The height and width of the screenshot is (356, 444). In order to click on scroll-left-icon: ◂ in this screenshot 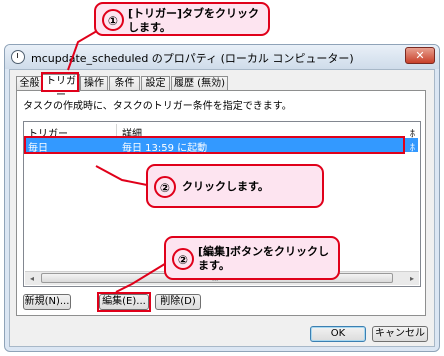, I will do `click(32, 278)`.